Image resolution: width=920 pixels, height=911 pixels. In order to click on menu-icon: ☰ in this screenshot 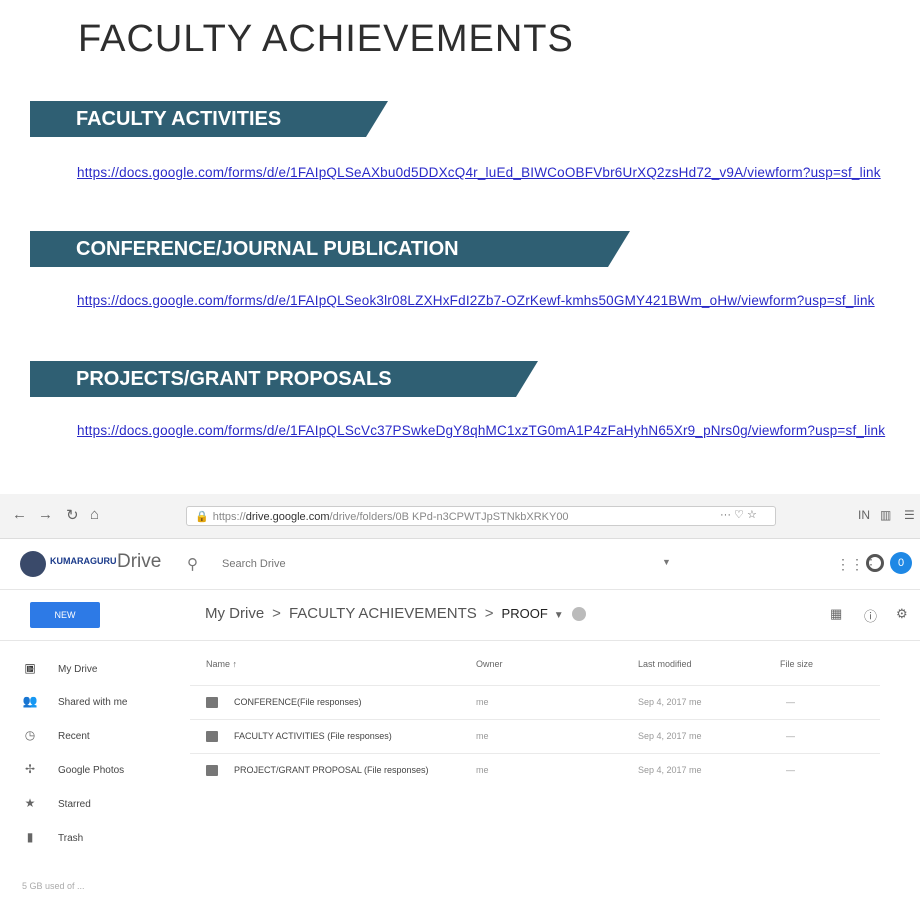, I will do `click(909, 515)`.